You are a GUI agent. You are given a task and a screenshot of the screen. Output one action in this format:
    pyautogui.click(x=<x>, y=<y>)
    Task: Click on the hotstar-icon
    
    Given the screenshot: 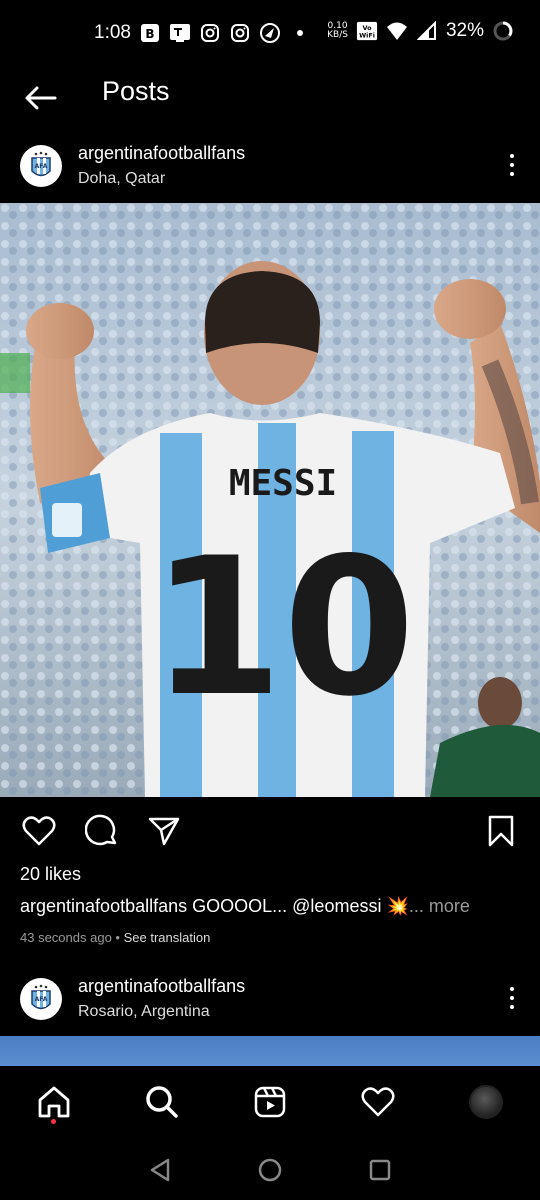 What is the action you would take?
    pyautogui.click(x=270, y=33)
    